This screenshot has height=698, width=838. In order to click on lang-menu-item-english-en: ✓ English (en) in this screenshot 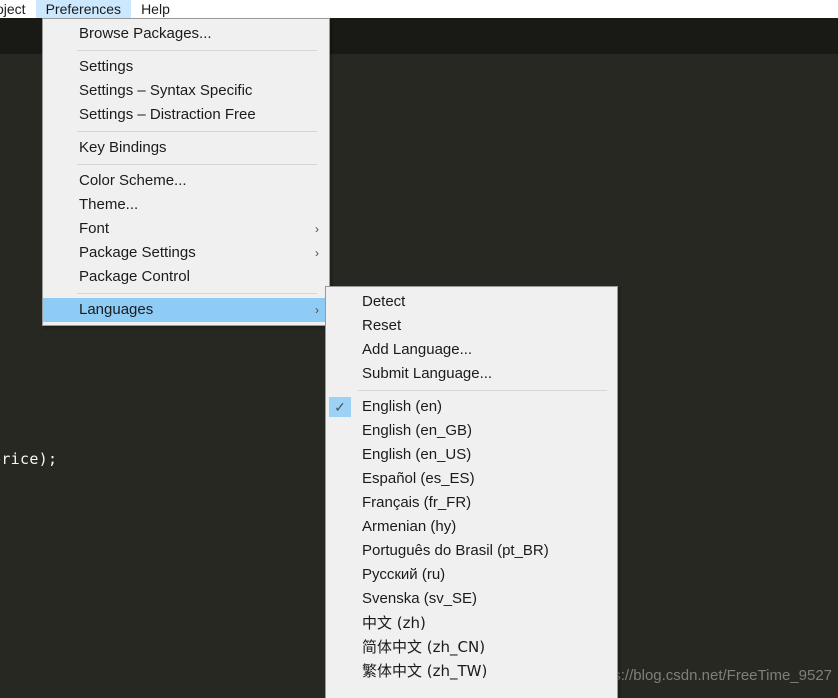, I will do `click(471, 407)`.